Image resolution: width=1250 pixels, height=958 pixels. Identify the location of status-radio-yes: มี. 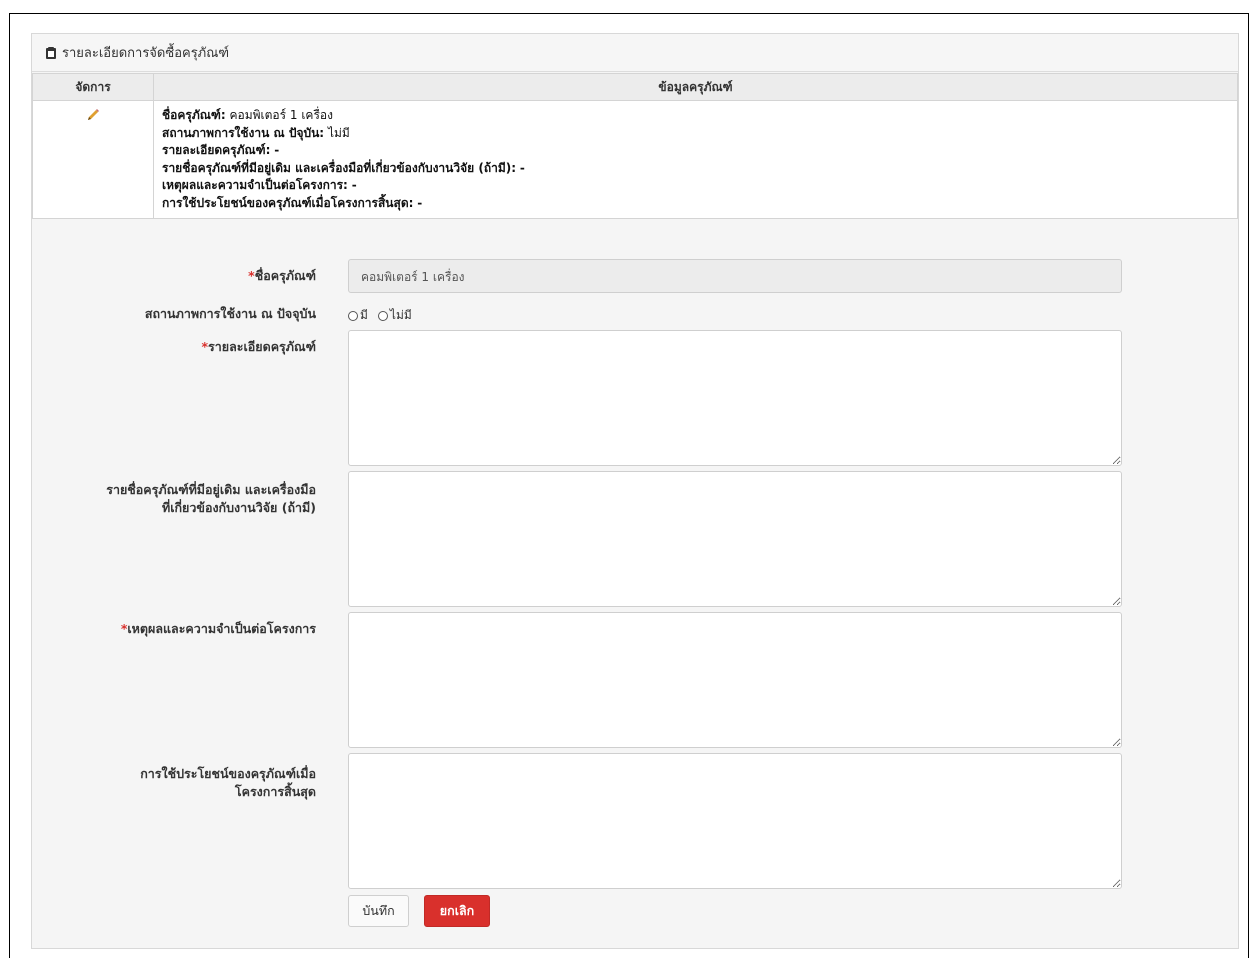
(358, 315).